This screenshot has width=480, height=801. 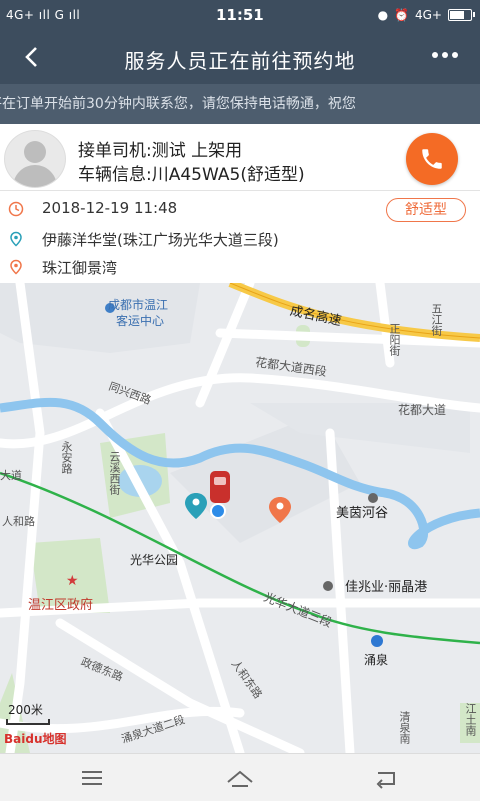 I want to click on pickup-row: 伊藤洋华堂(珠江广场光华大道三段), so click(x=240, y=239).